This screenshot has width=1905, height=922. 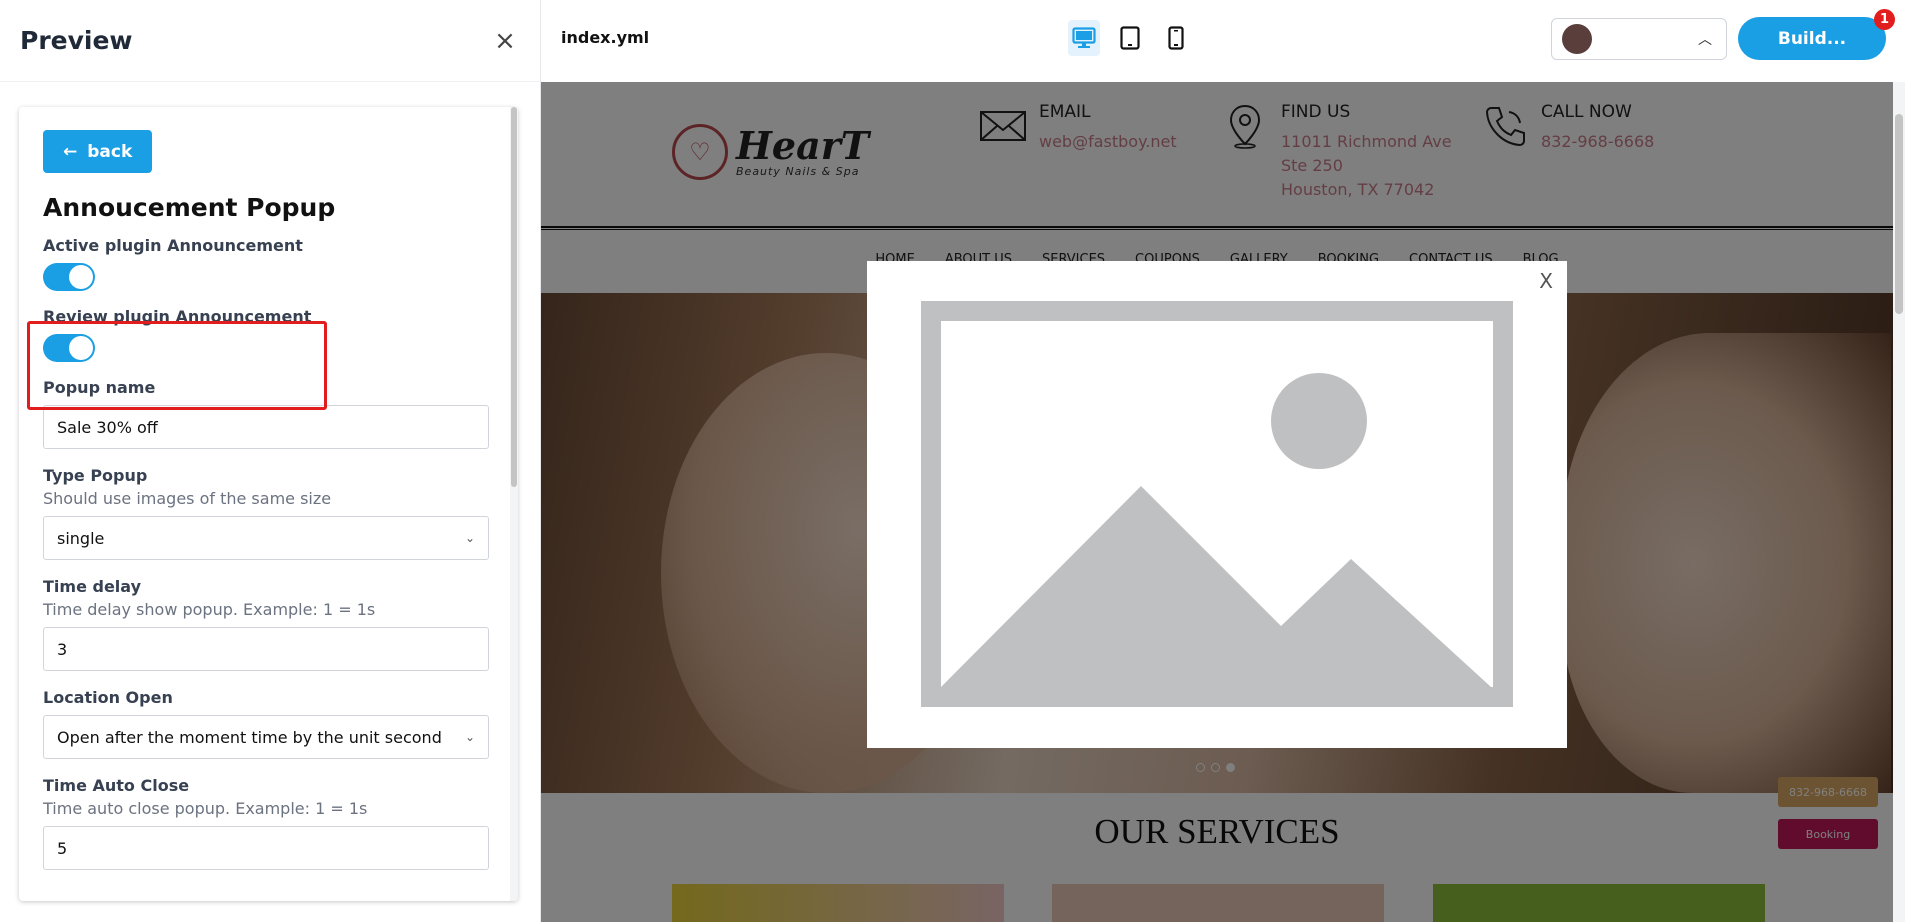 I want to click on back-button: ← back, so click(x=98, y=151).